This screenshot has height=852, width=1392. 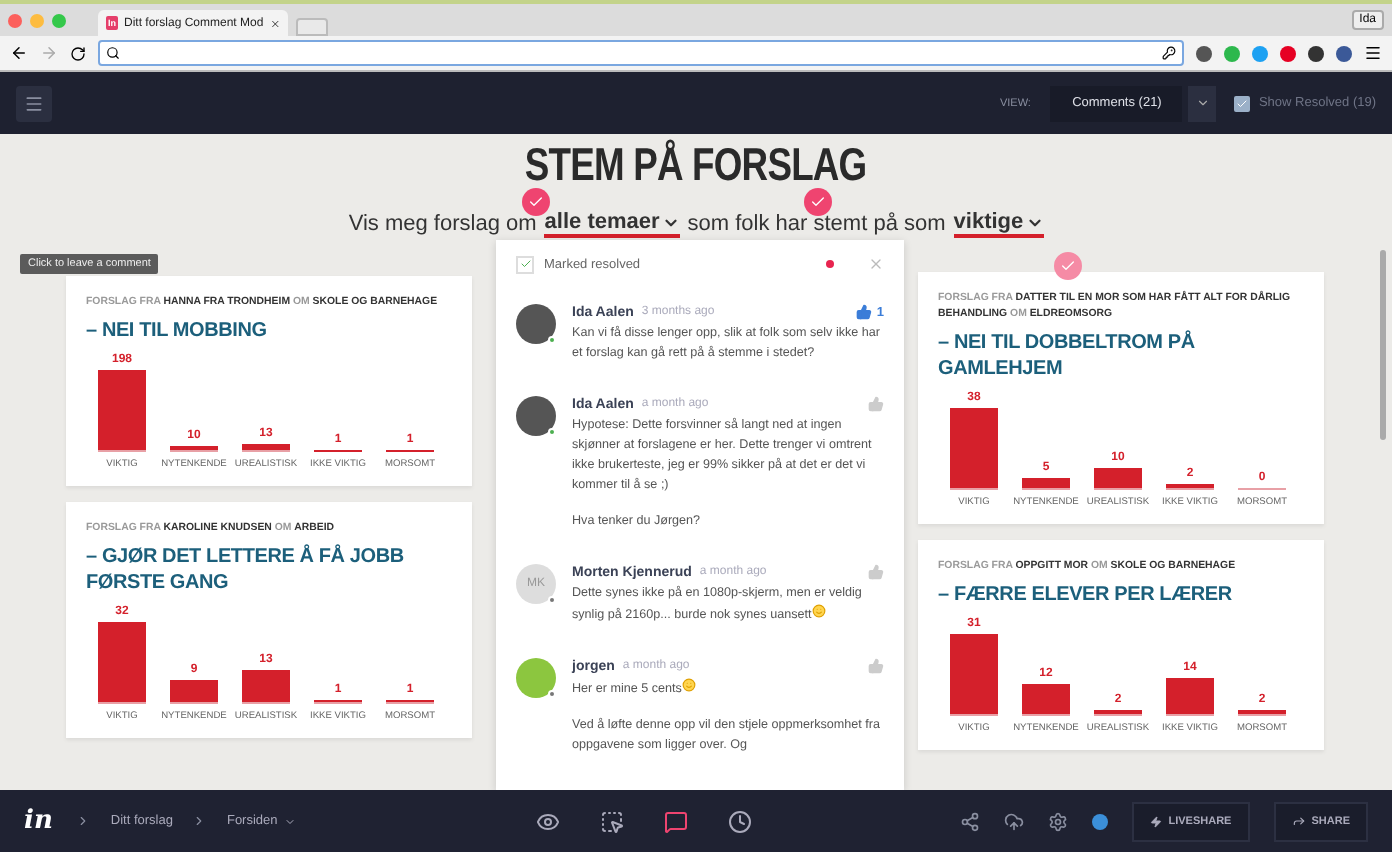 What do you see at coordinates (246, 570) in the screenshot?
I see `card-title: – GJØR DET LETTERE Å FÅ JOBB FØRSTE GANG` at bounding box center [246, 570].